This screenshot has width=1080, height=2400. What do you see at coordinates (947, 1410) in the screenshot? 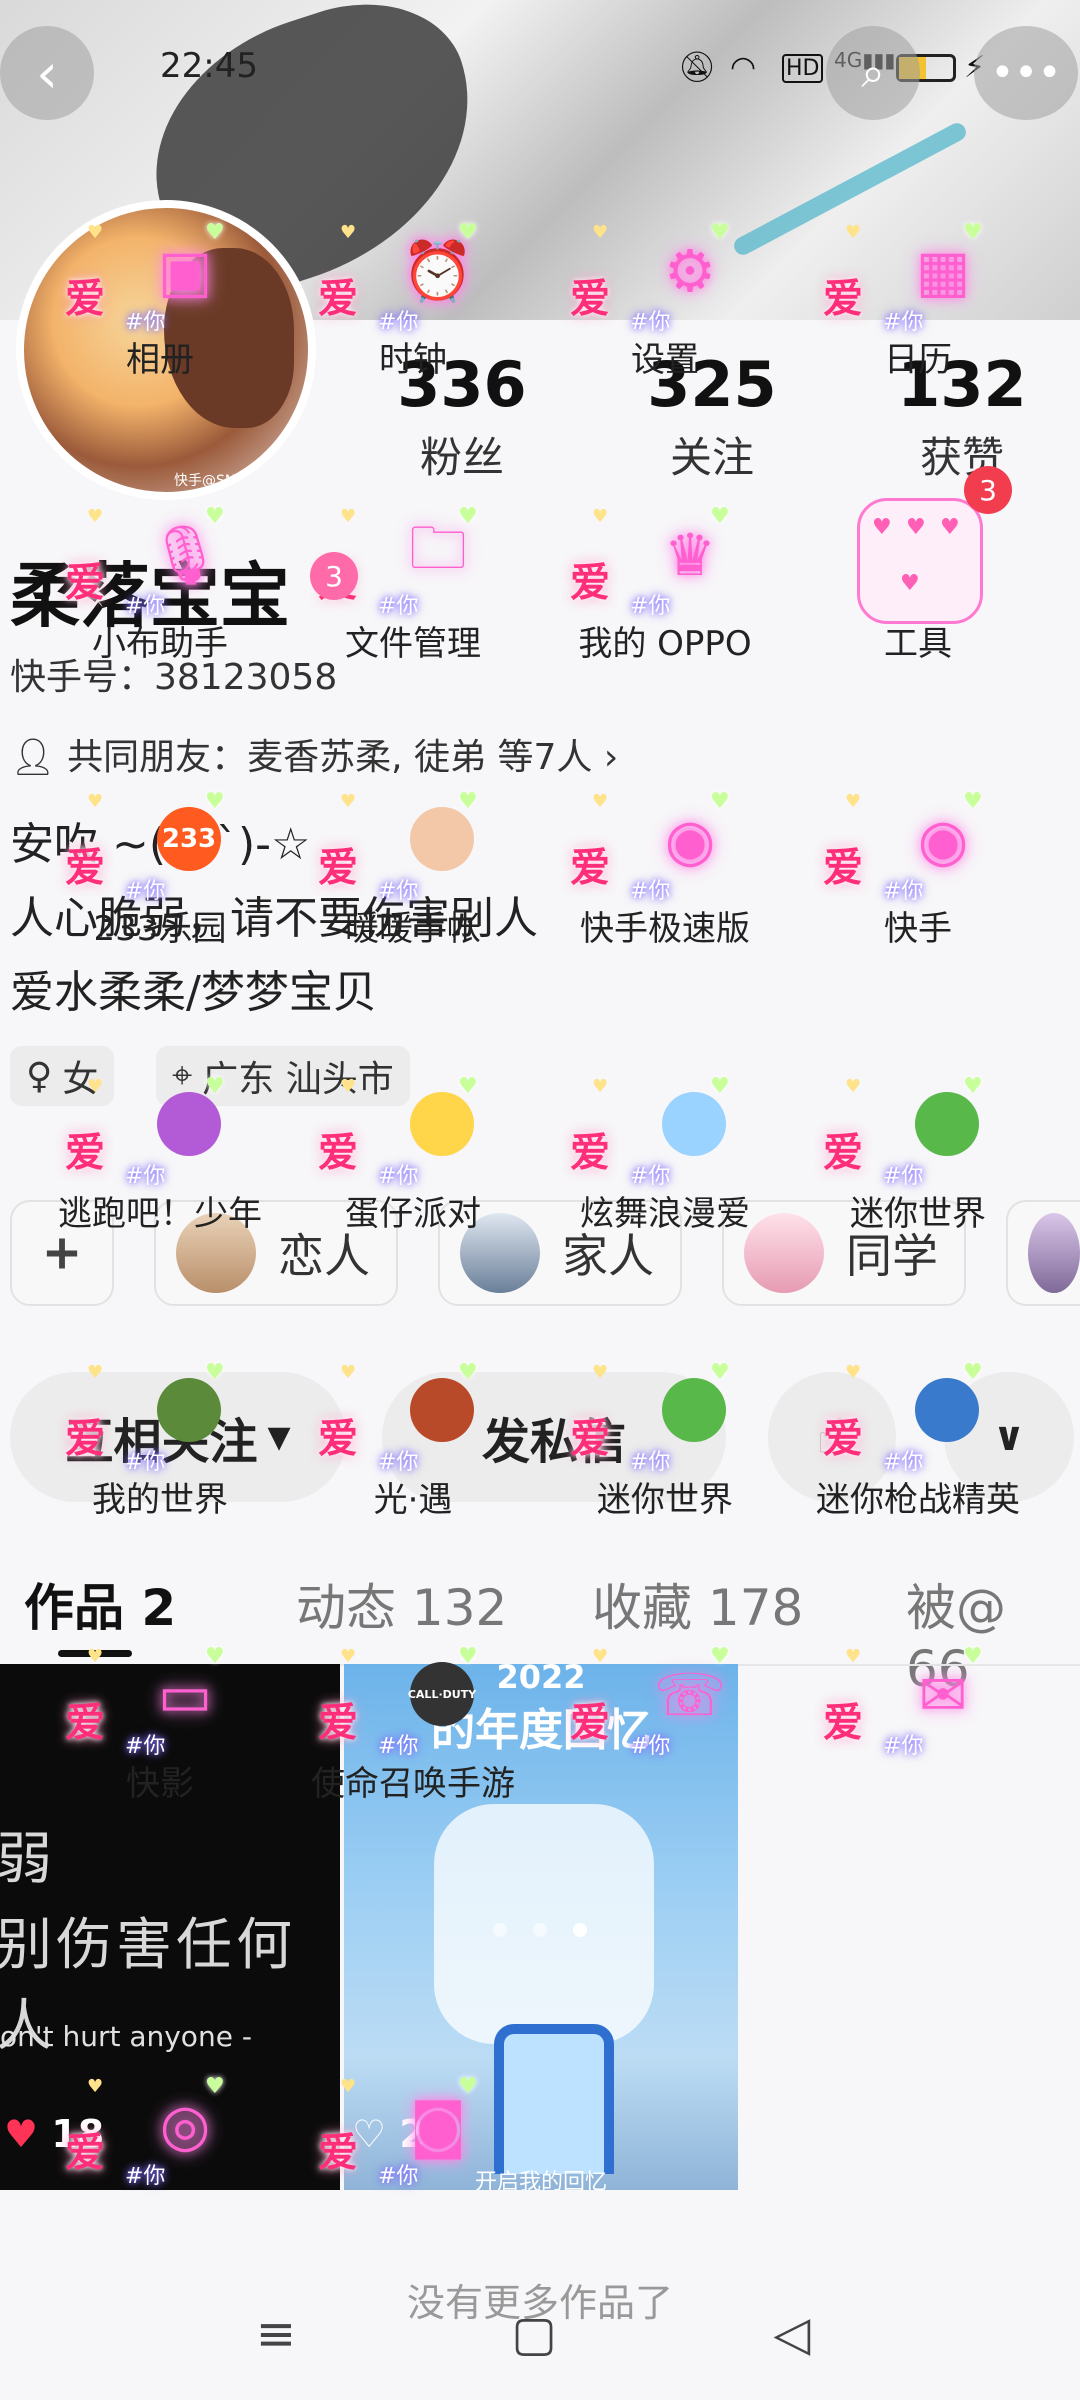
I see `mini-gun-icon` at bounding box center [947, 1410].